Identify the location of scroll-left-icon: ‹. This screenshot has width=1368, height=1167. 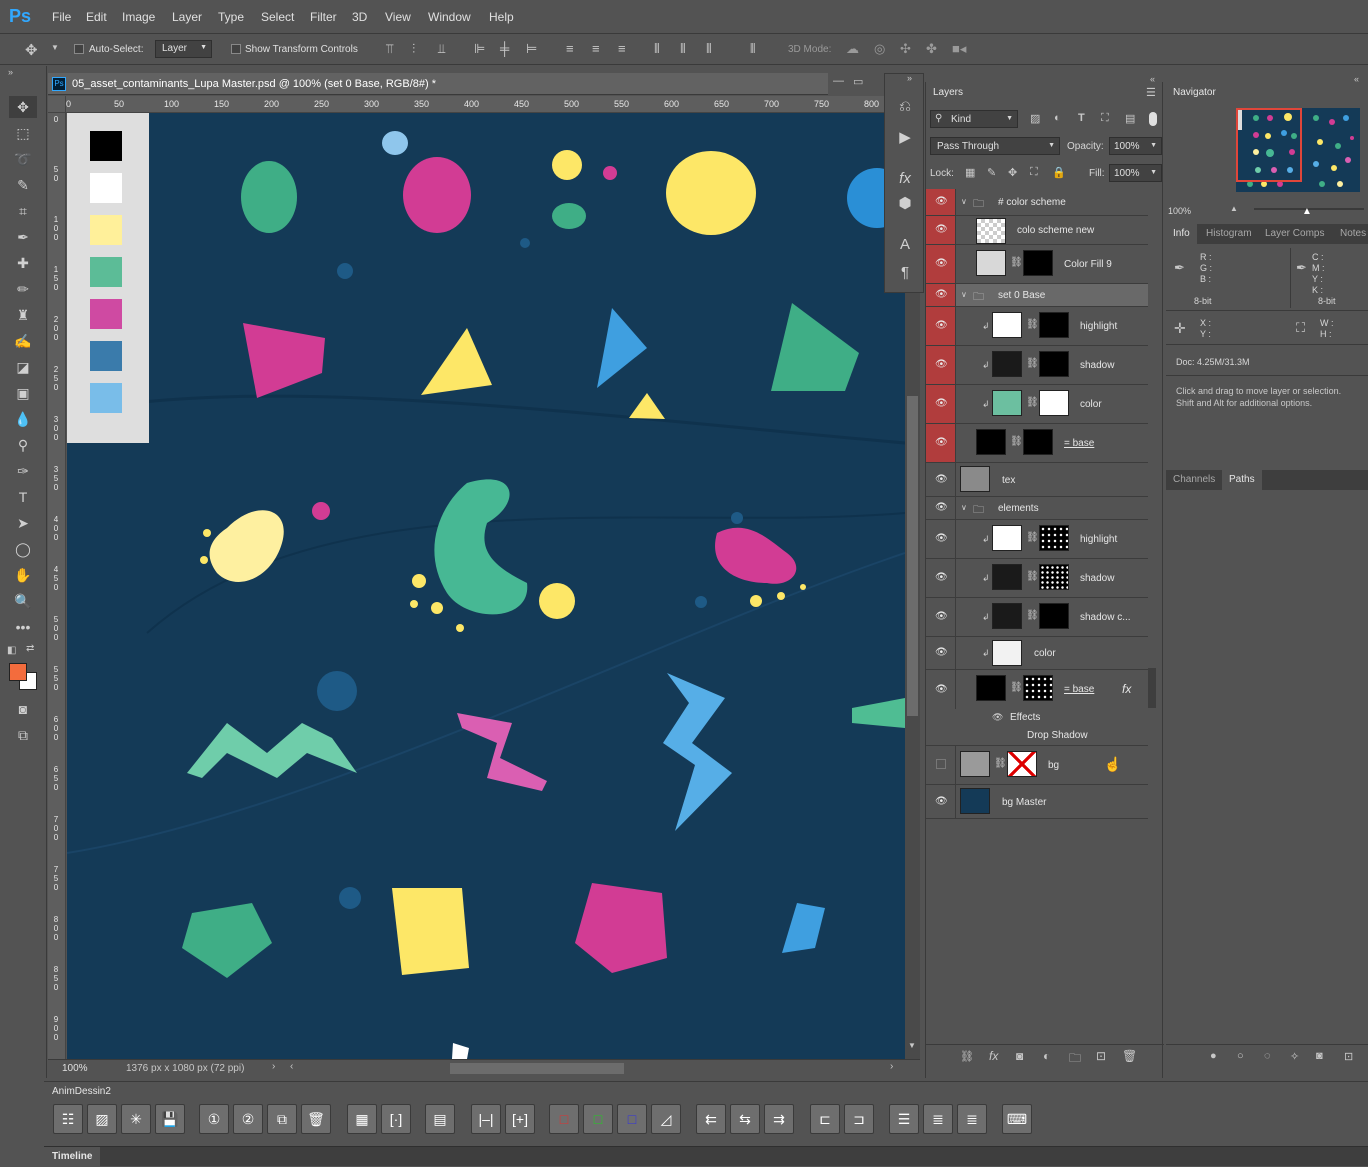
(291, 1066).